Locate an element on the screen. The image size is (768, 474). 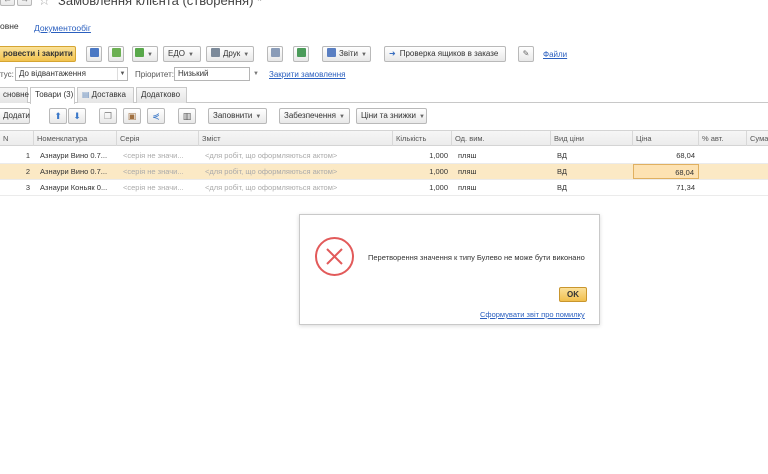
col-n: N is located at coordinates (17, 138).